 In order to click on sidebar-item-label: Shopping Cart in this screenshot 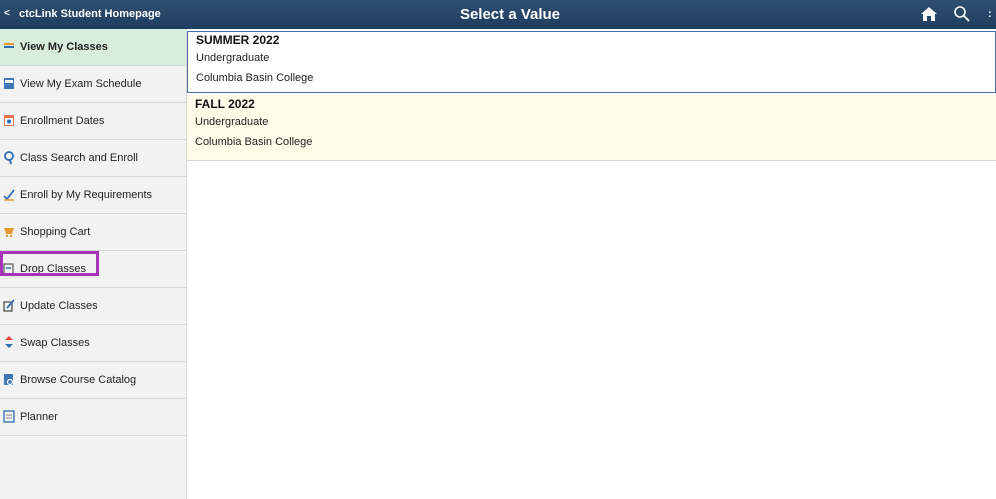, I will do `click(55, 232)`.